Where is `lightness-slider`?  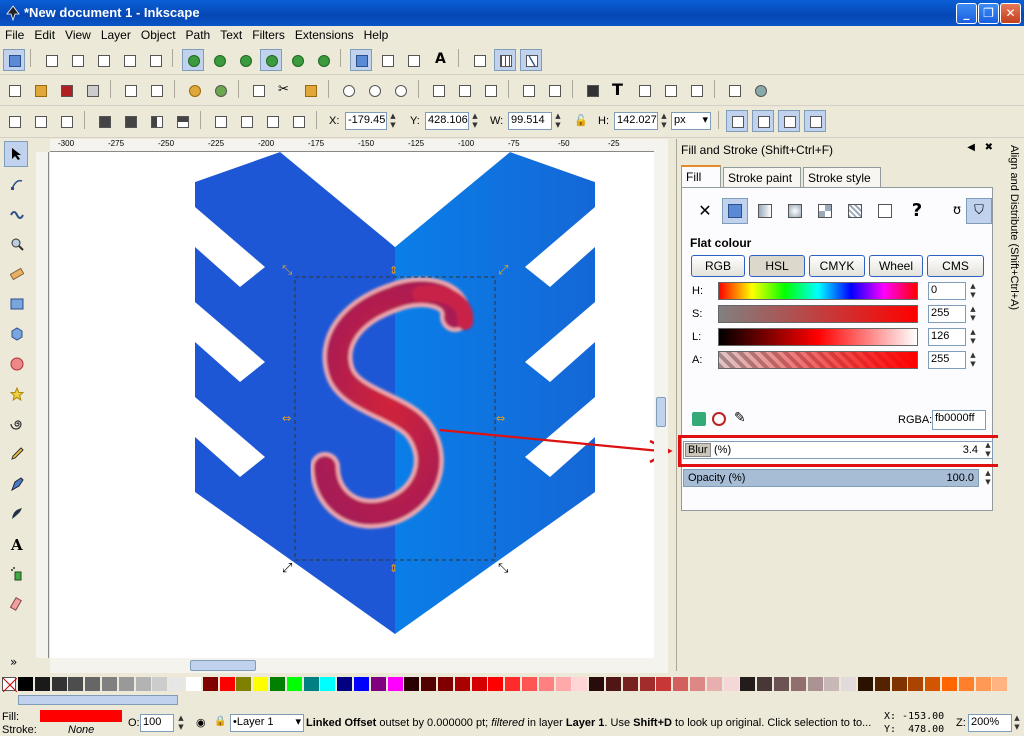
lightness-slider is located at coordinates (818, 337).